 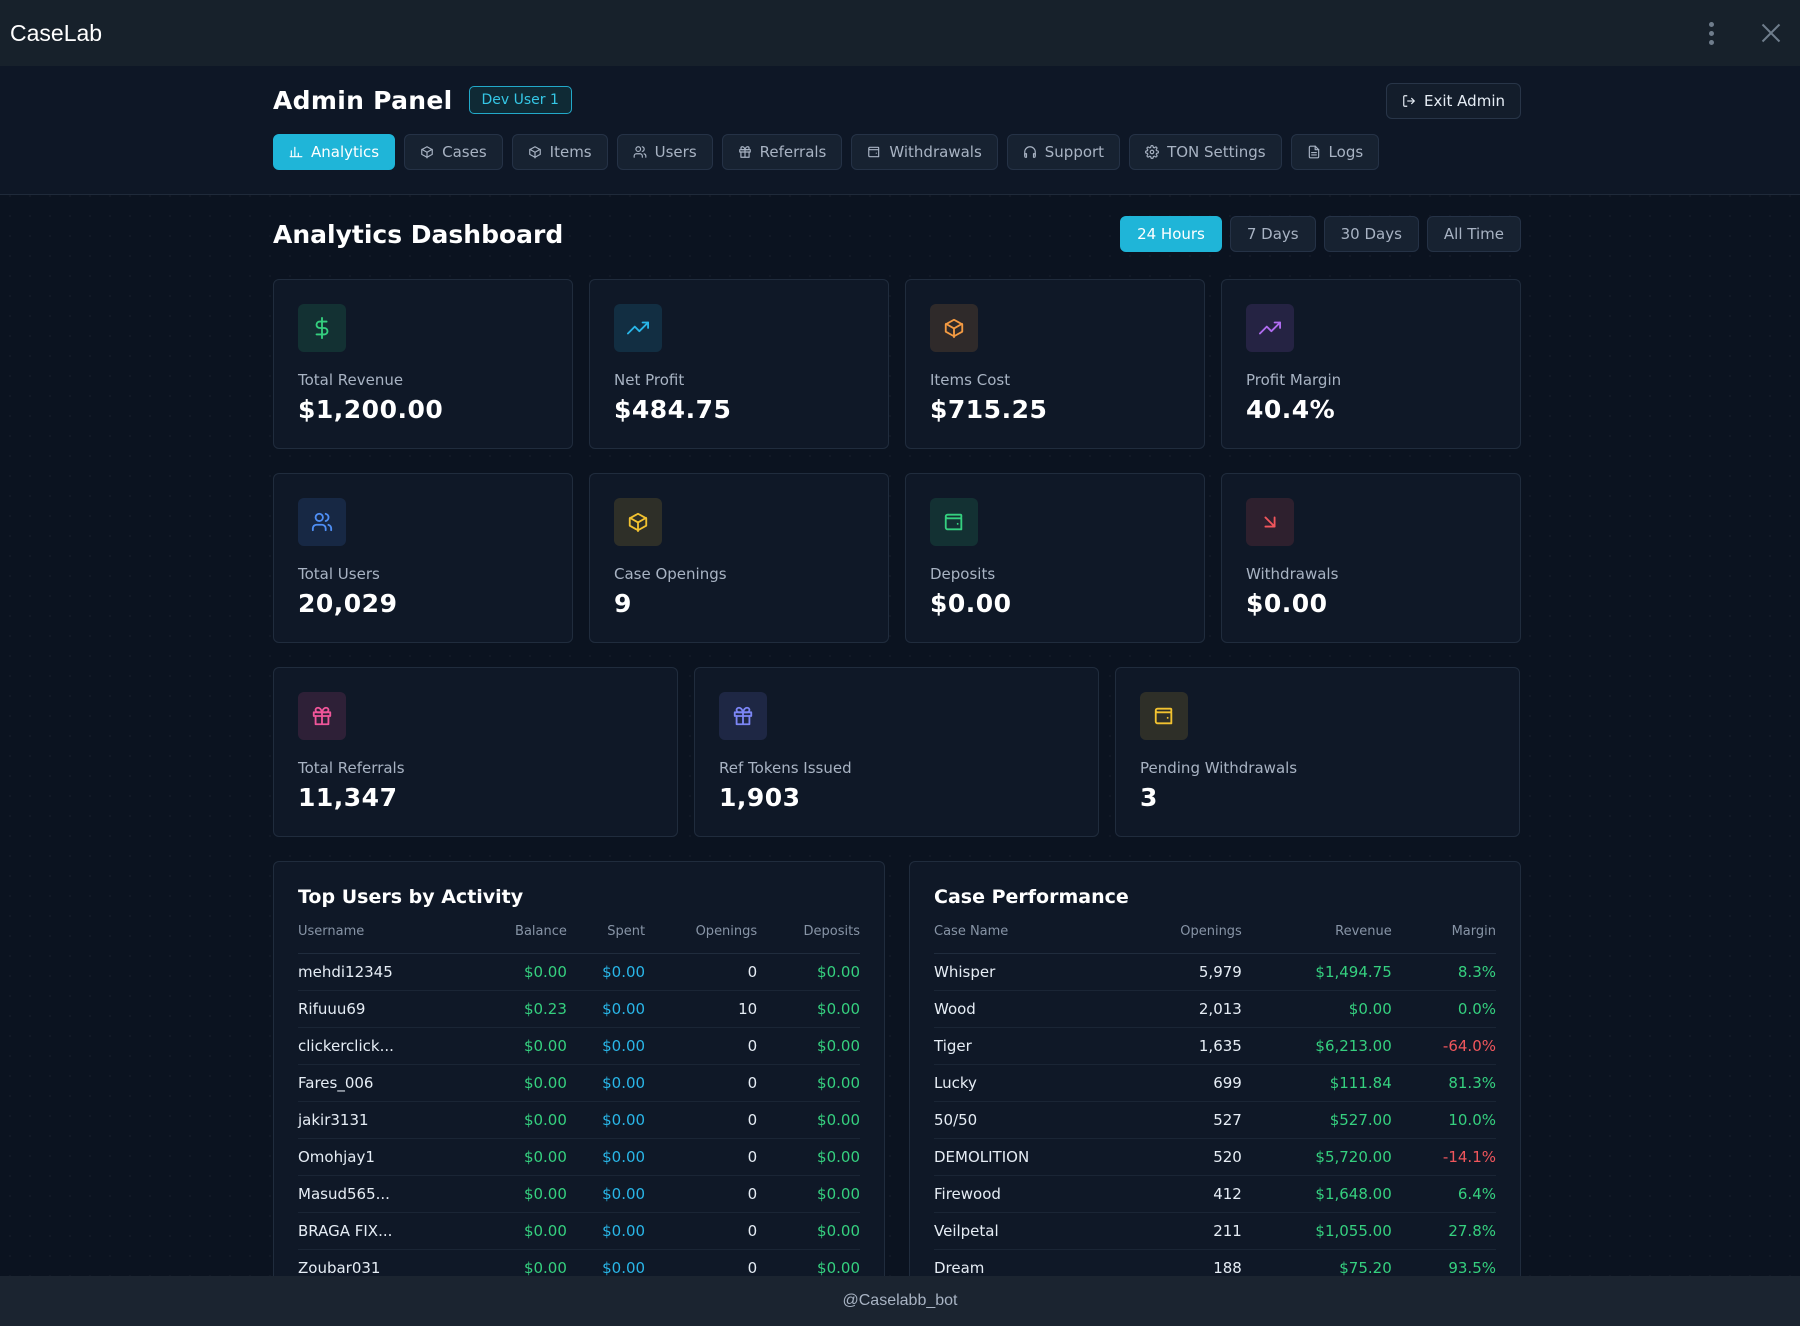 What do you see at coordinates (1443, 1194) in the screenshot?
I see `cell-margin: 6.4%` at bounding box center [1443, 1194].